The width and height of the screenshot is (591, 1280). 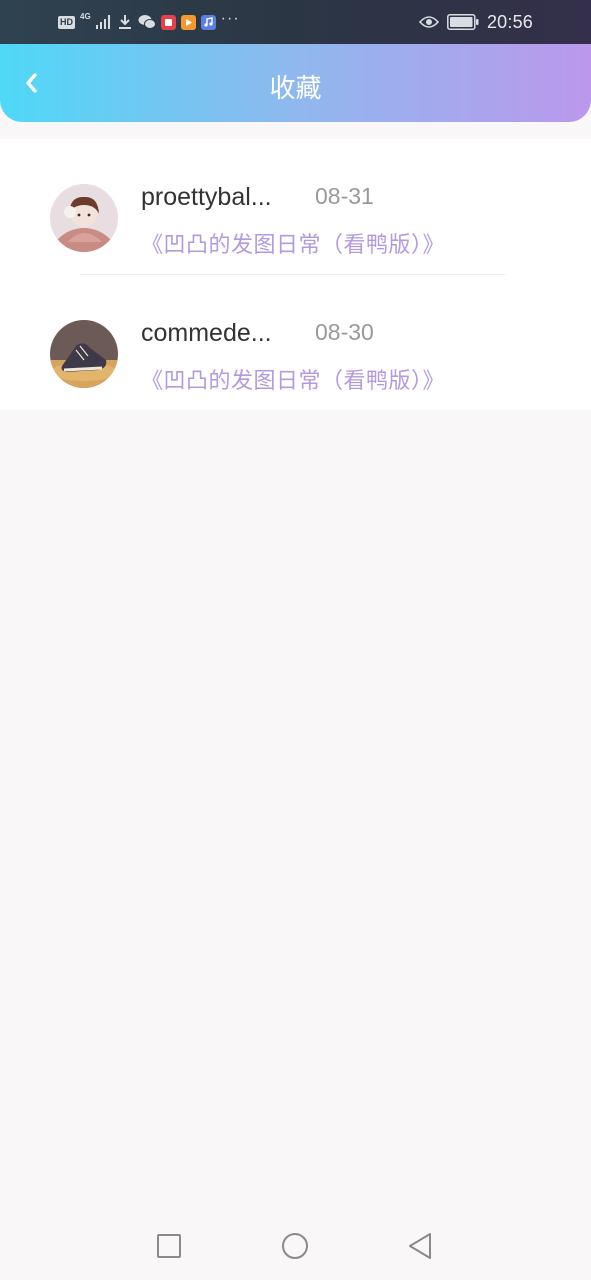 I want to click on favorite-date: 08-31, so click(x=344, y=196).